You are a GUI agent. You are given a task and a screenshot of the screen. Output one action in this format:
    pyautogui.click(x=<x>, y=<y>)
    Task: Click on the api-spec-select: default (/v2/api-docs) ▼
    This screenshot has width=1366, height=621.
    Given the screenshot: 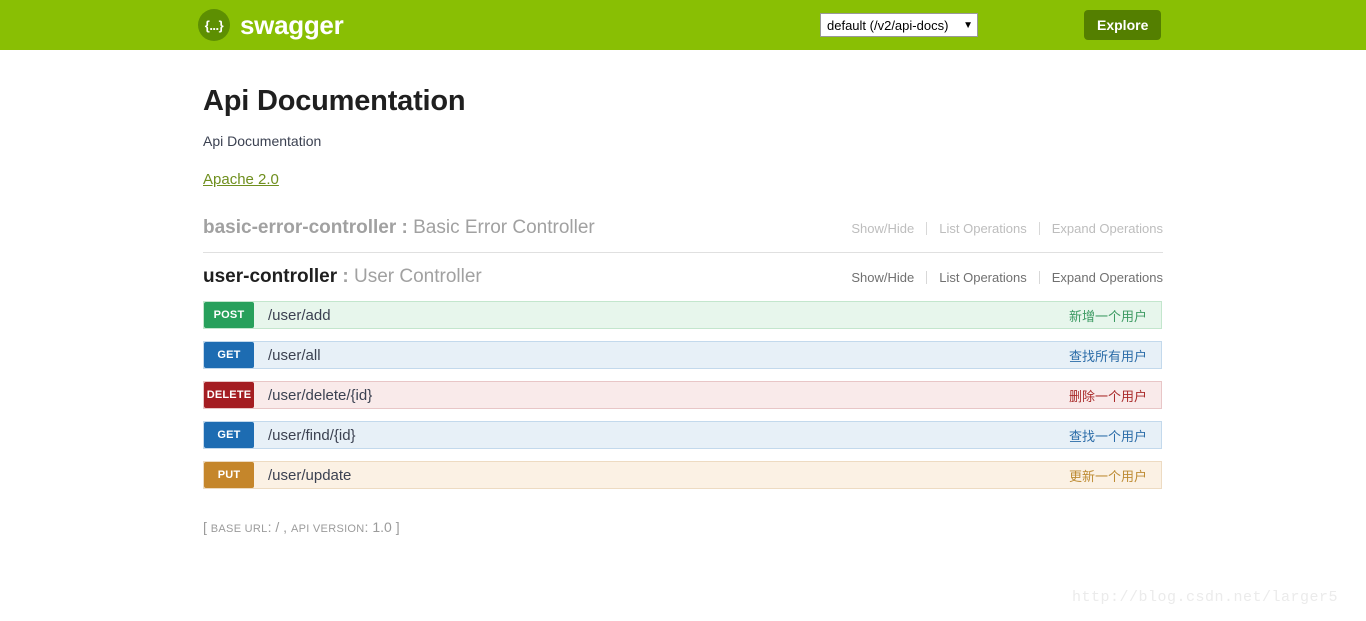 What is the action you would take?
    pyautogui.click(x=899, y=25)
    